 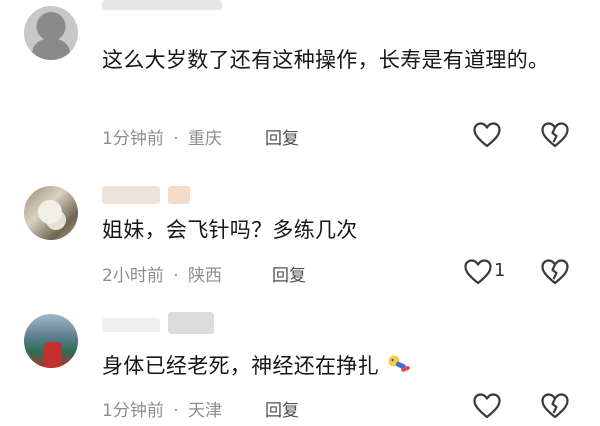 I want to click on comment-time: 2小时前, so click(x=133, y=276).